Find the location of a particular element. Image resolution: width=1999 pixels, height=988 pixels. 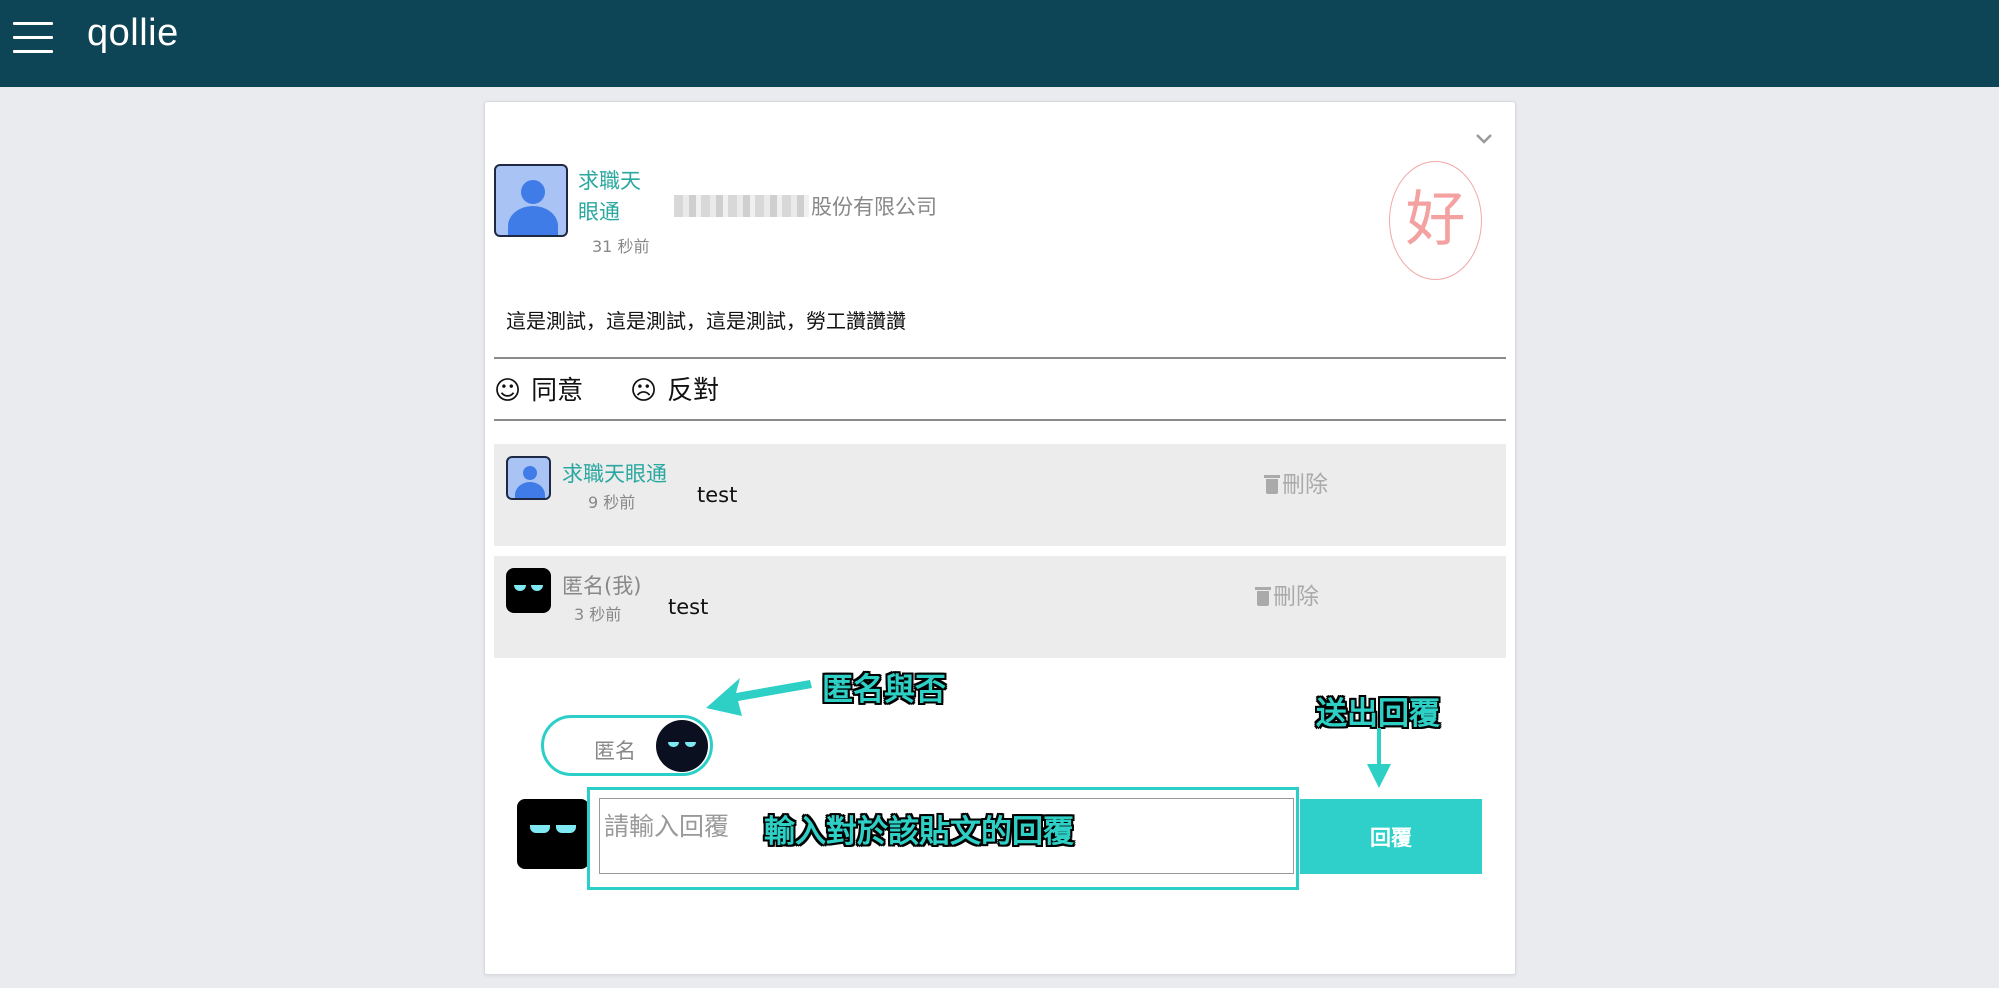

reply-avatar is located at coordinates (528, 478).